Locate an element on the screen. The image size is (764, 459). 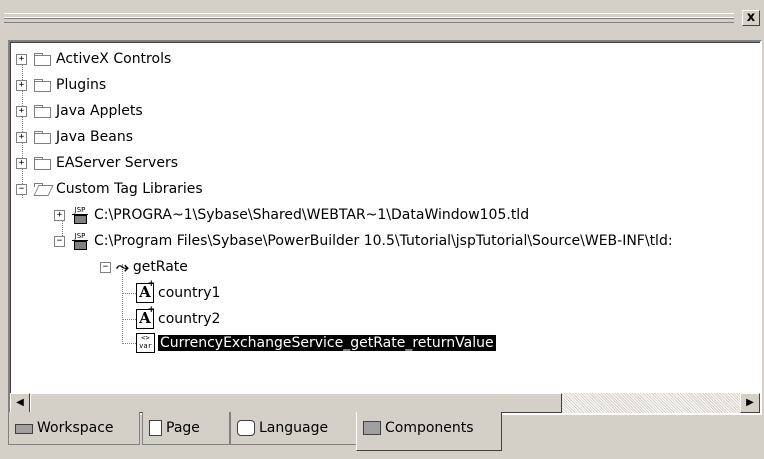
tab-label: Language is located at coordinates (294, 428).